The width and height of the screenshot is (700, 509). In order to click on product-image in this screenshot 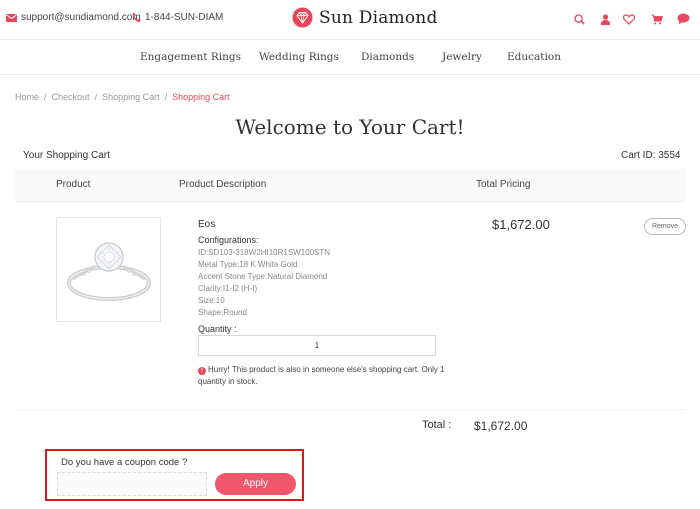, I will do `click(108, 269)`.